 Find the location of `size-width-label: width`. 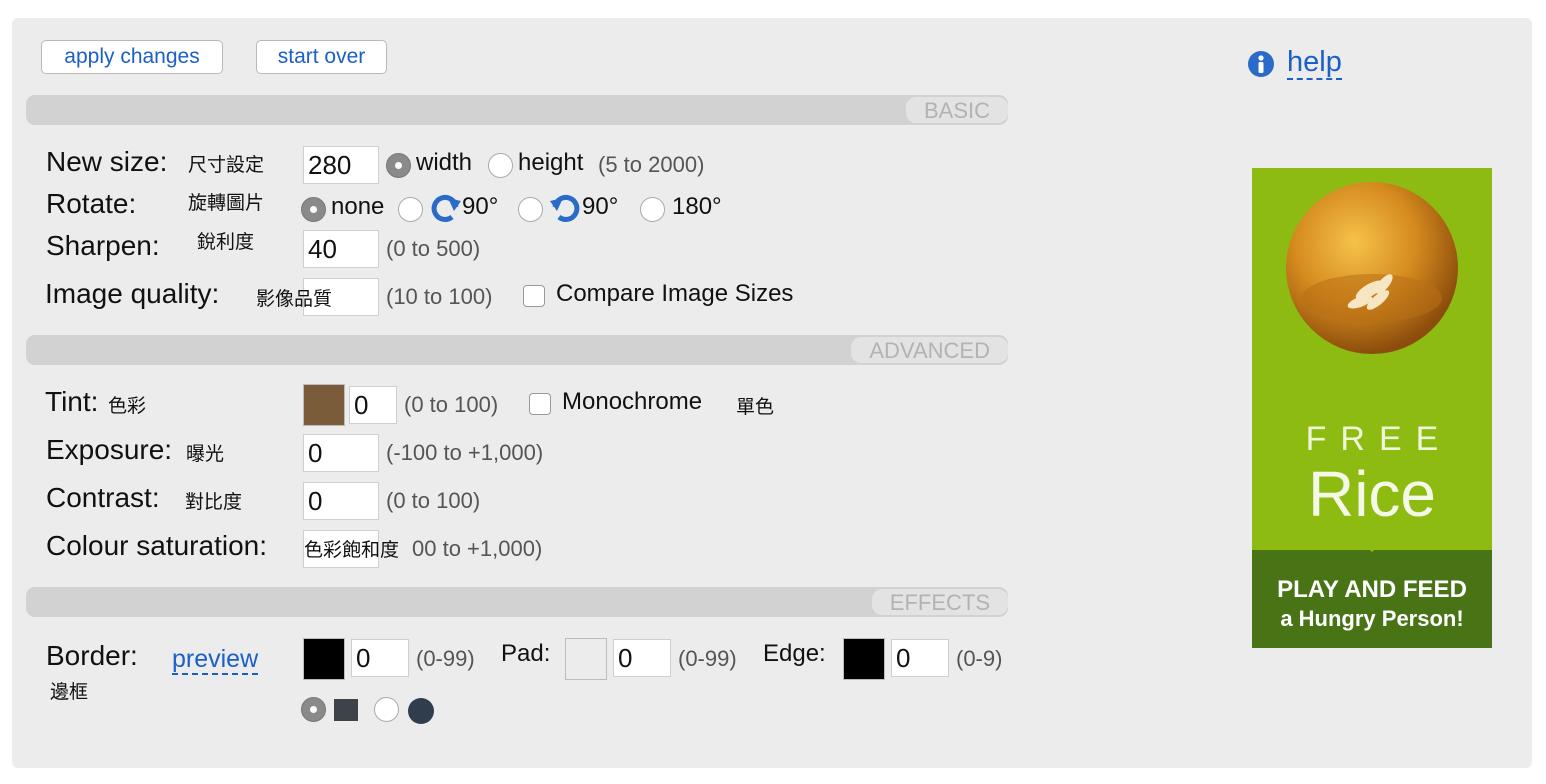

size-width-label: width is located at coordinates (444, 162).